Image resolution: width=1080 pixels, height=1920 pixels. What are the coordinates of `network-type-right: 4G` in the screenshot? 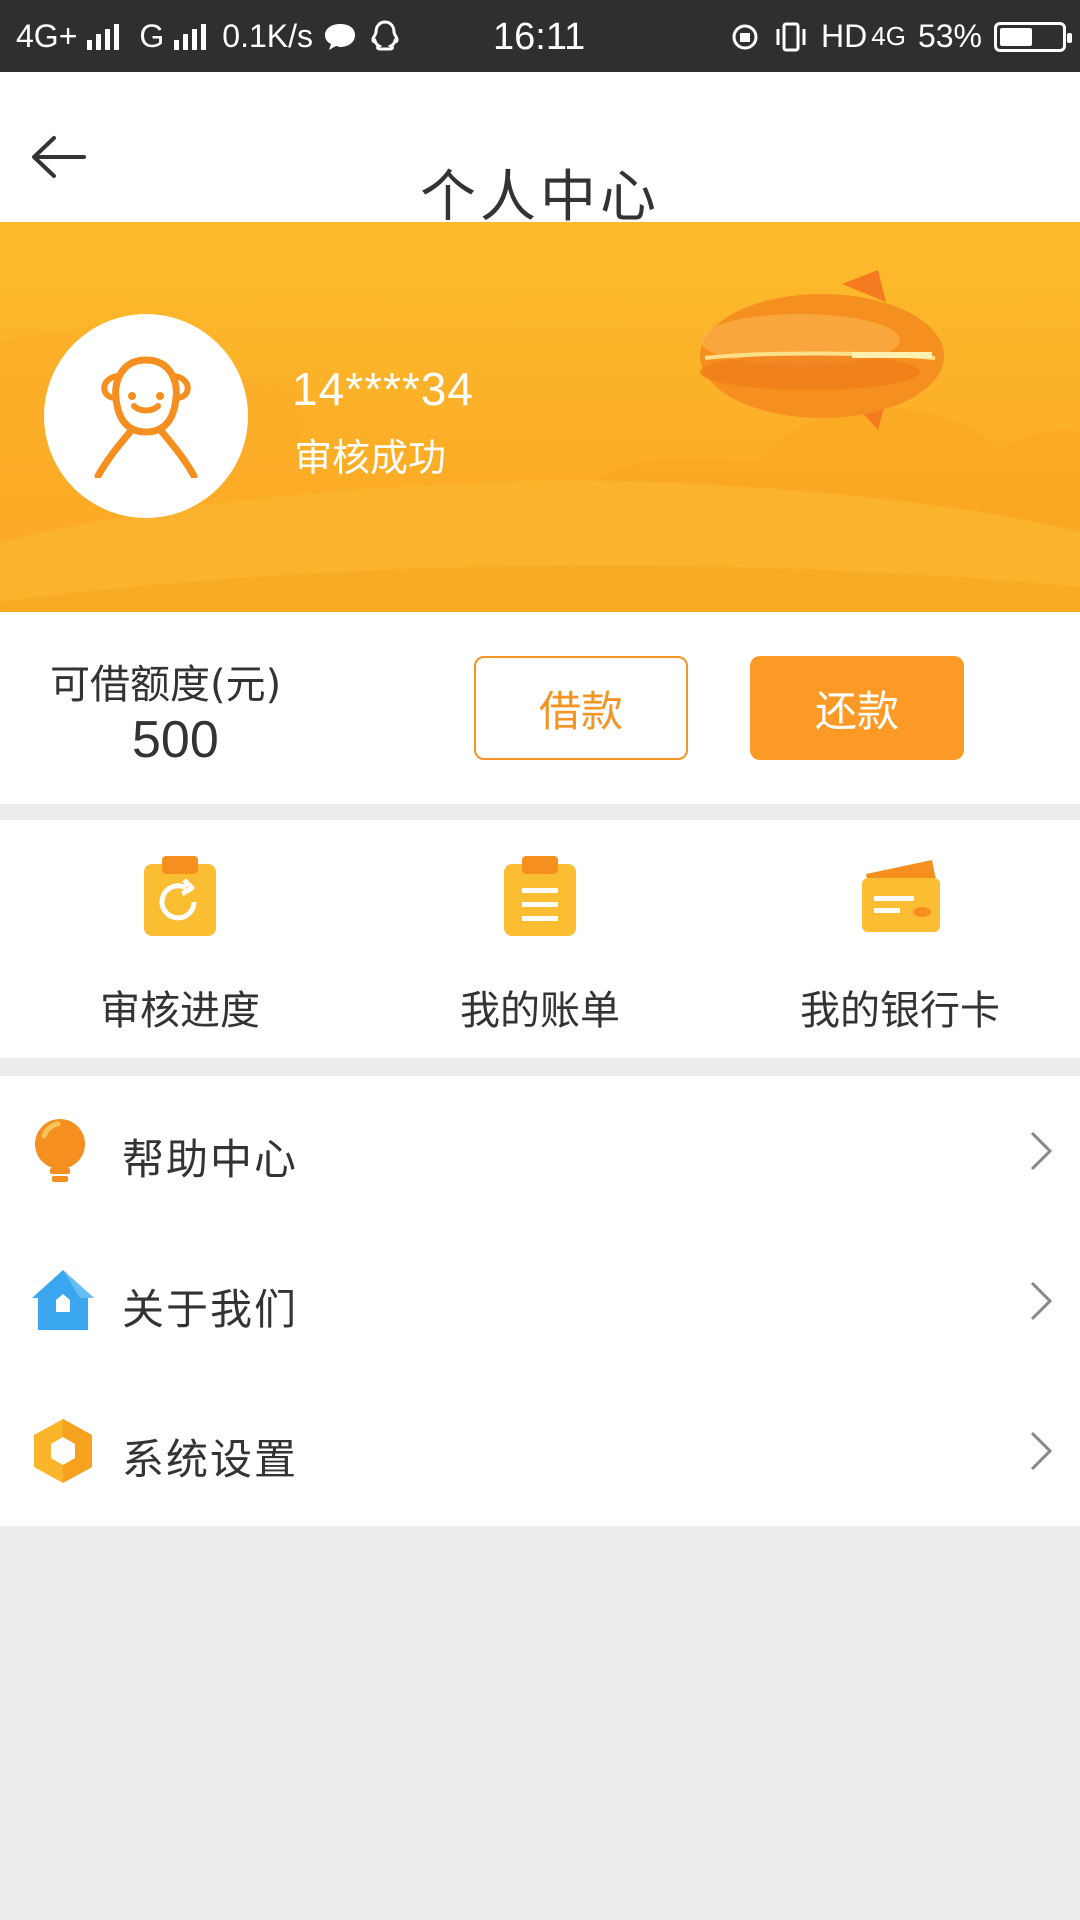 It's located at (888, 36).